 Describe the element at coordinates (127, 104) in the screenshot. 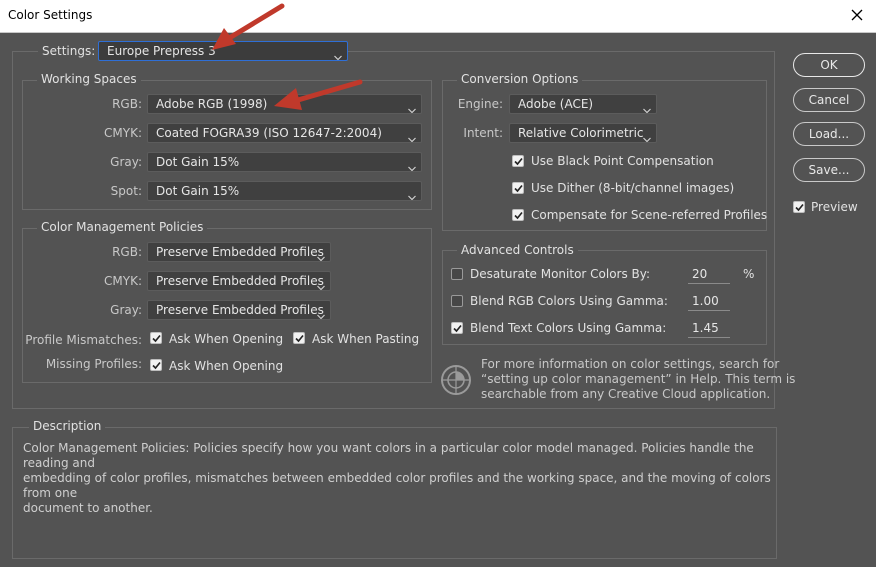

I see `rgb-working-label: RGB:` at that location.